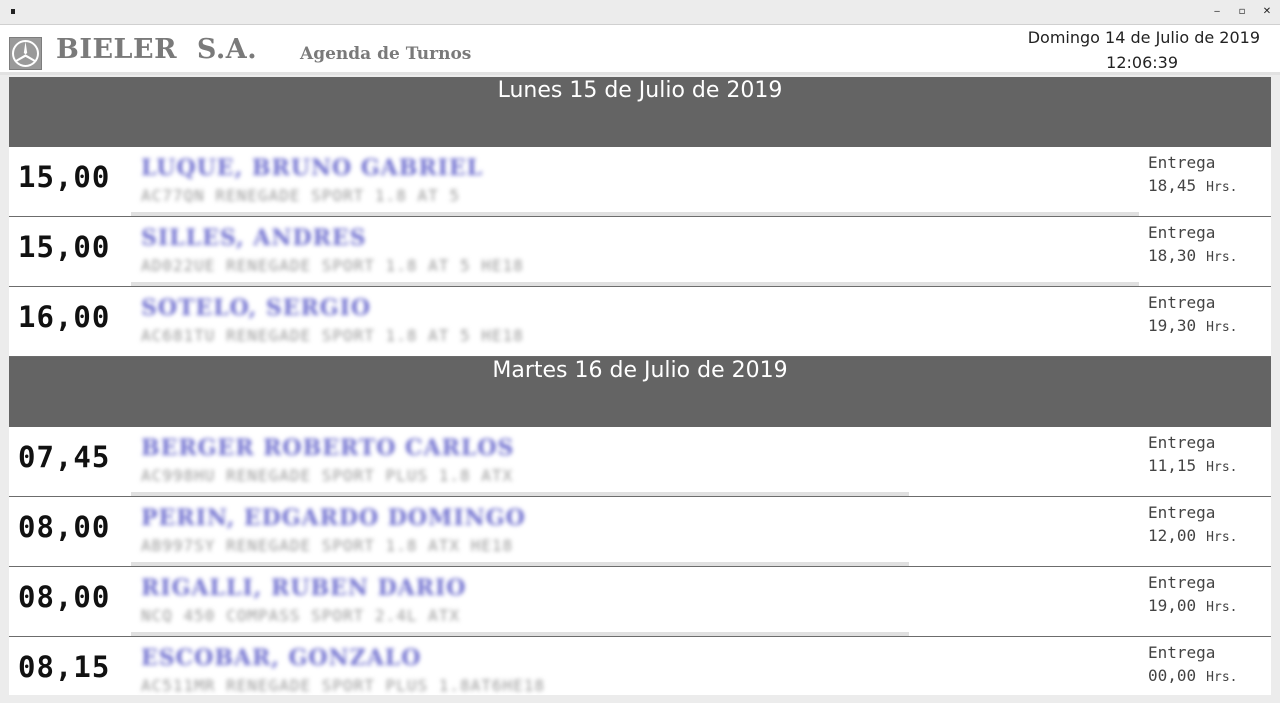 The image size is (1280, 703). Describe the element at coordinates (333, 518) in the screenshot. I see `client-name: PERIN, EDGARDO DOMINGO` at that location.